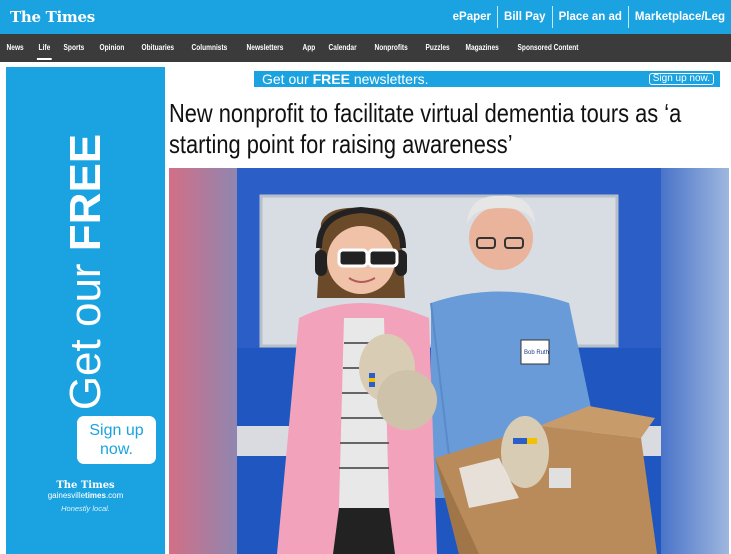  Describe the element at coordinates (114, 495) in the screenshot. I see `ad-domain-post: .com` at that location.